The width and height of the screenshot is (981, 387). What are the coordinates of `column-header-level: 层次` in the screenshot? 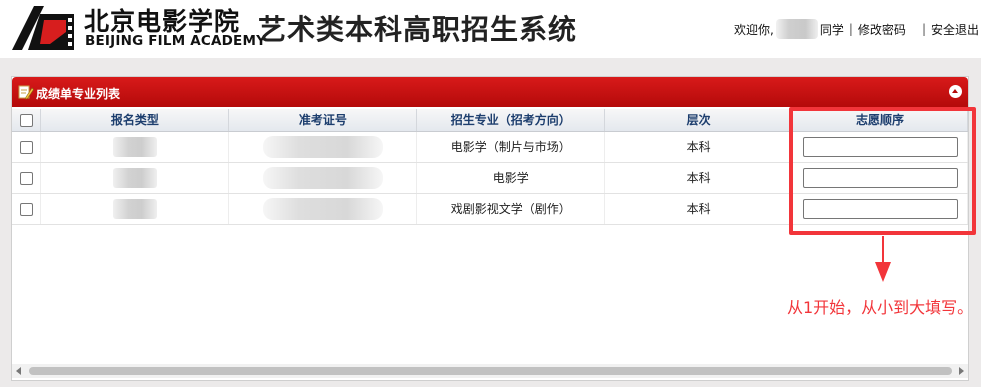 It's located at (698, 120).